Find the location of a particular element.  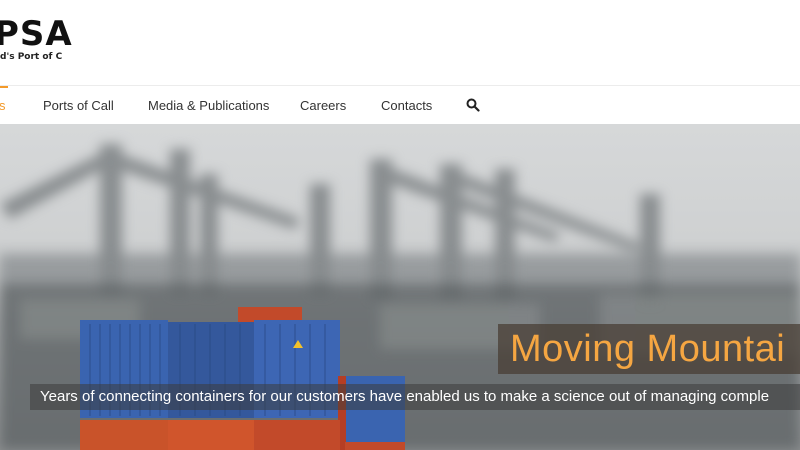

nav-item-partial: s is located at coordinates (3, 105).